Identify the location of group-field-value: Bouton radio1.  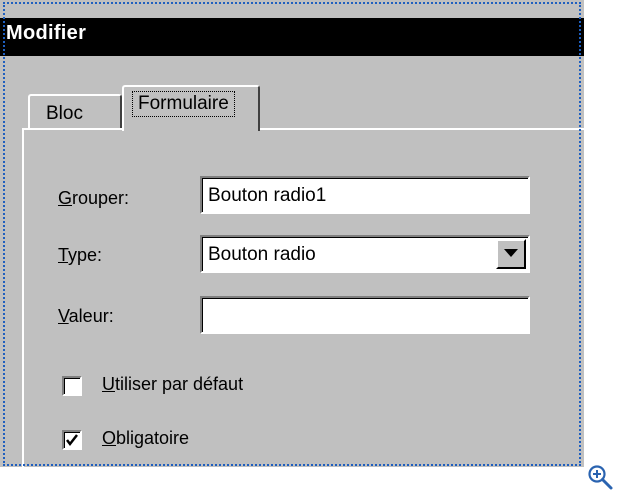
(267, 195).